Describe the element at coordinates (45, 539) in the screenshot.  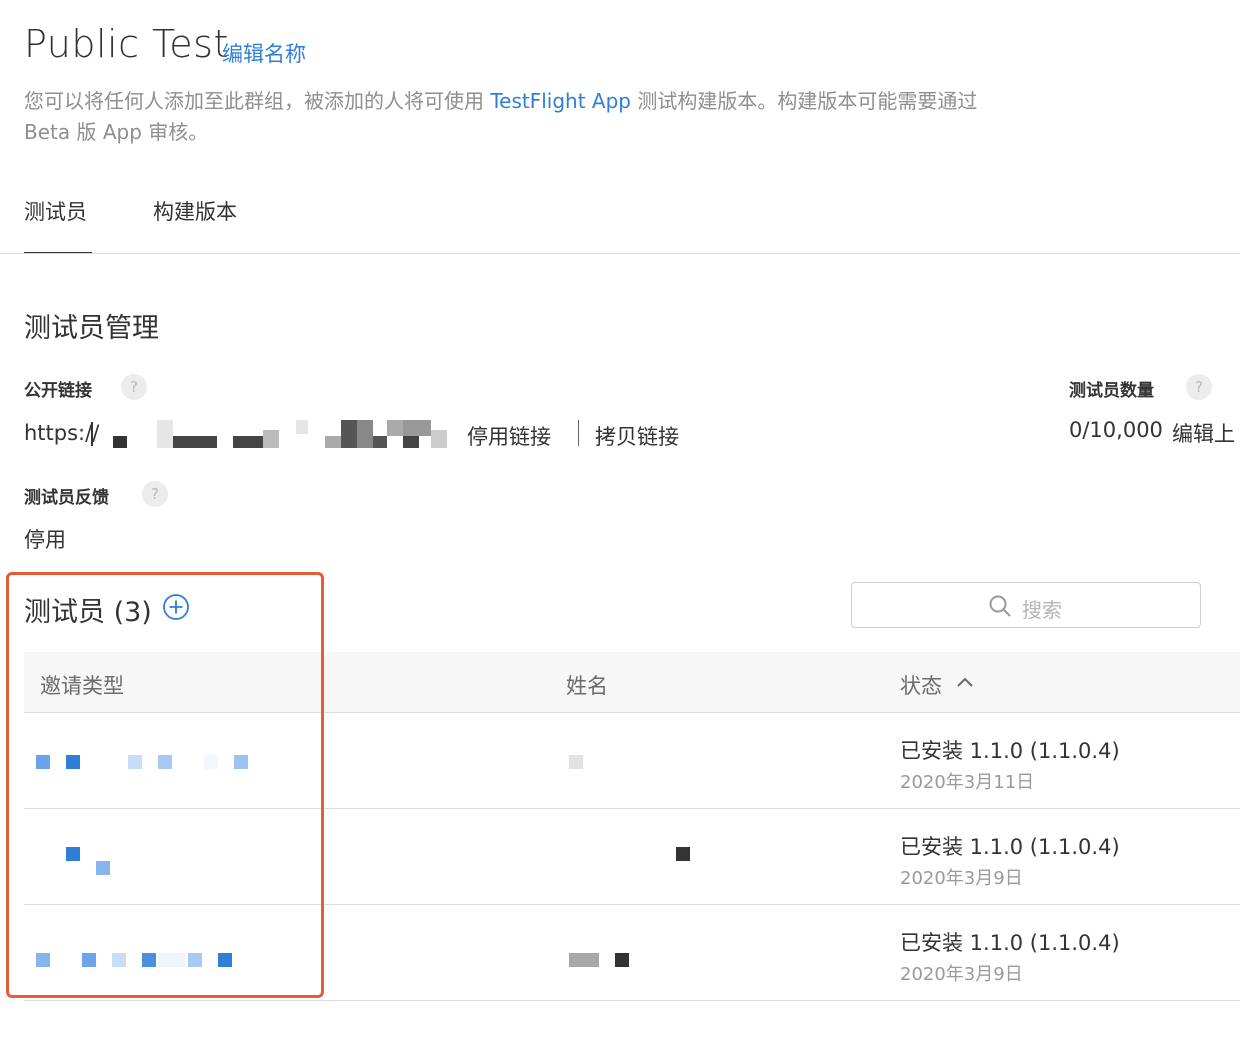
I see `disable-feedback-button: 停用` at that location.